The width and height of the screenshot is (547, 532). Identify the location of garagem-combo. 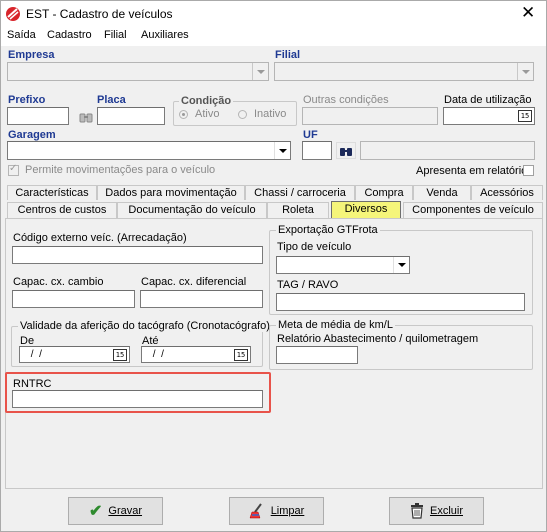
(149, 150).